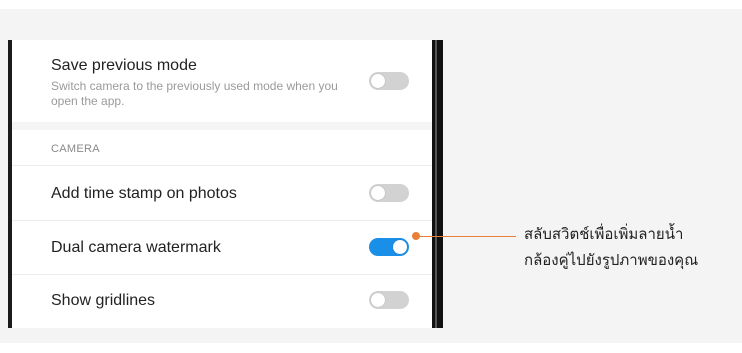  What do you see at coordinates (75, 149) in the screenshot?
I see `section-header-camera: CAMERA` at bounding box center [75, 149].